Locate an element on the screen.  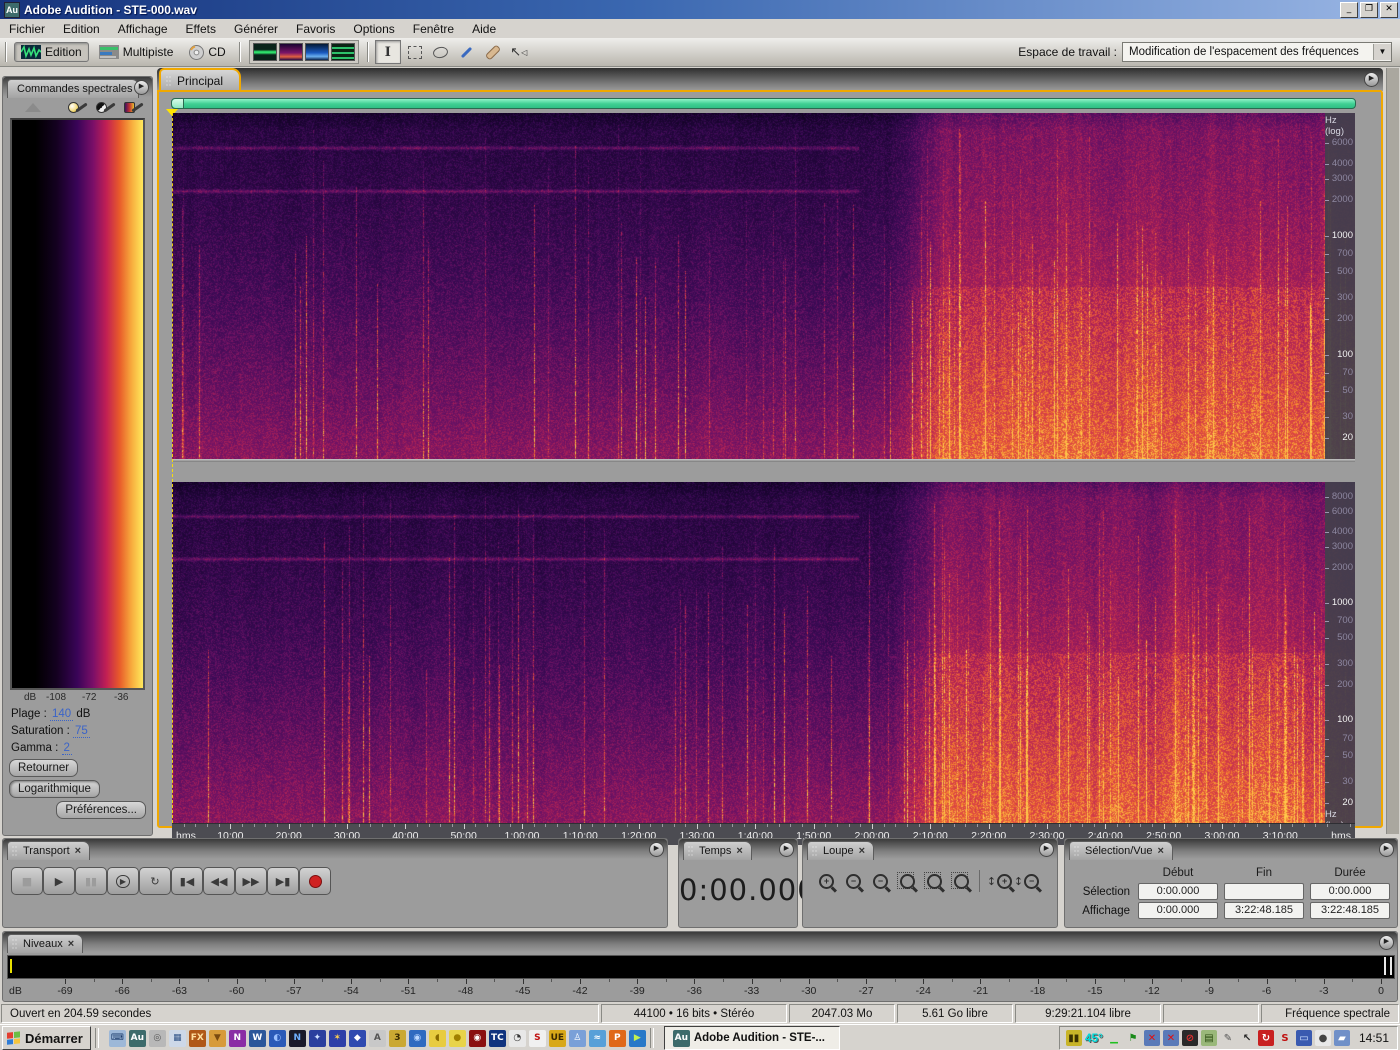
user-icon: ♙ is located at coordinates (577, 1038).